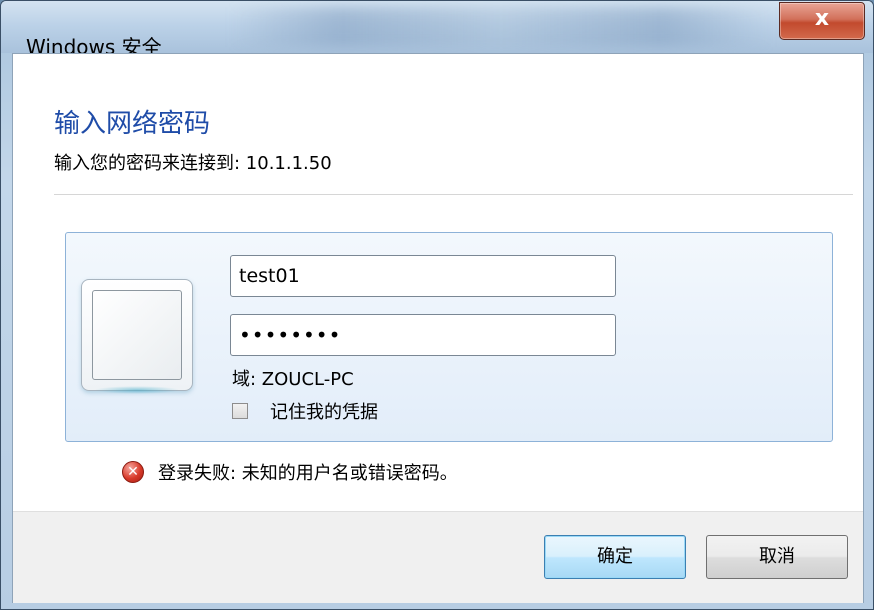 The height and width of the screenshot is (610, 874). I want to click on user-tile-frame, so click(137, 335).